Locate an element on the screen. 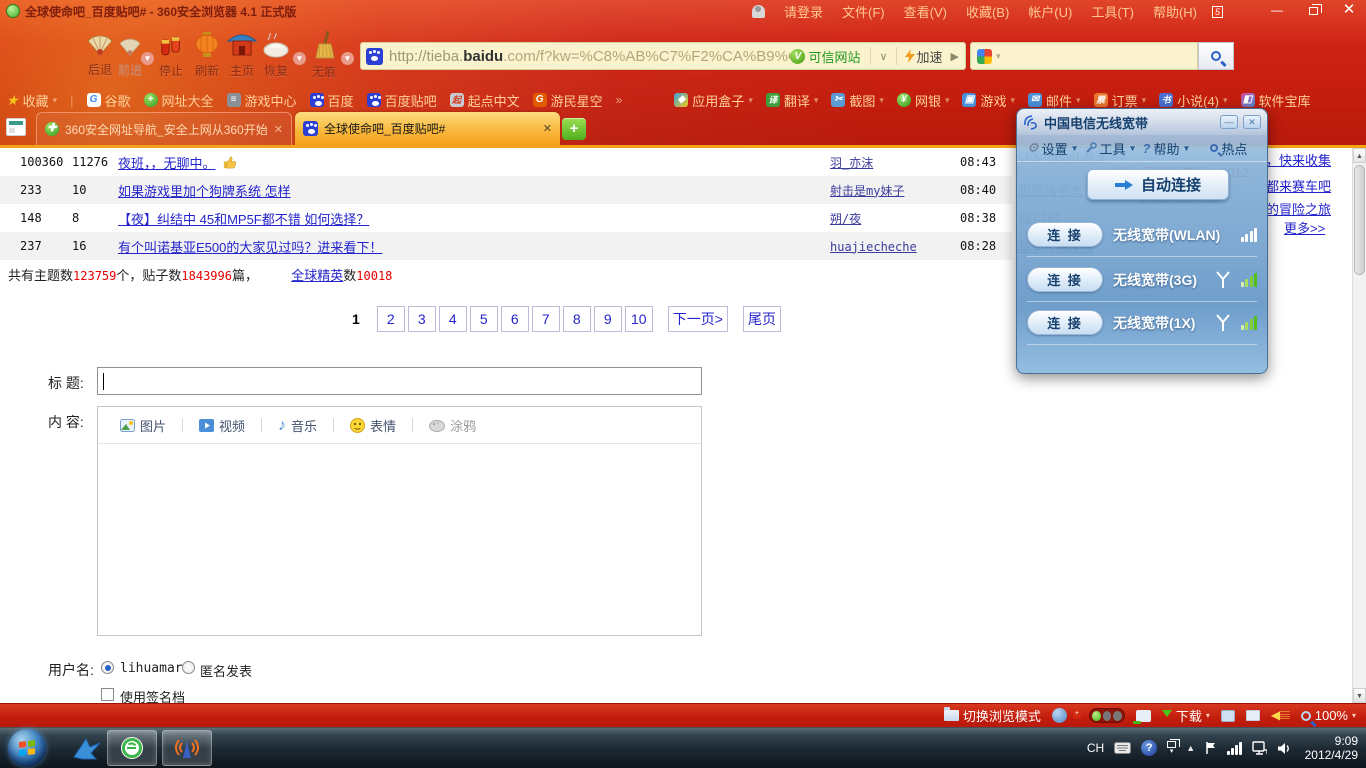 The image size is (1366, 768). help-tray-icon: ? is located at coordinates (1149, 748).